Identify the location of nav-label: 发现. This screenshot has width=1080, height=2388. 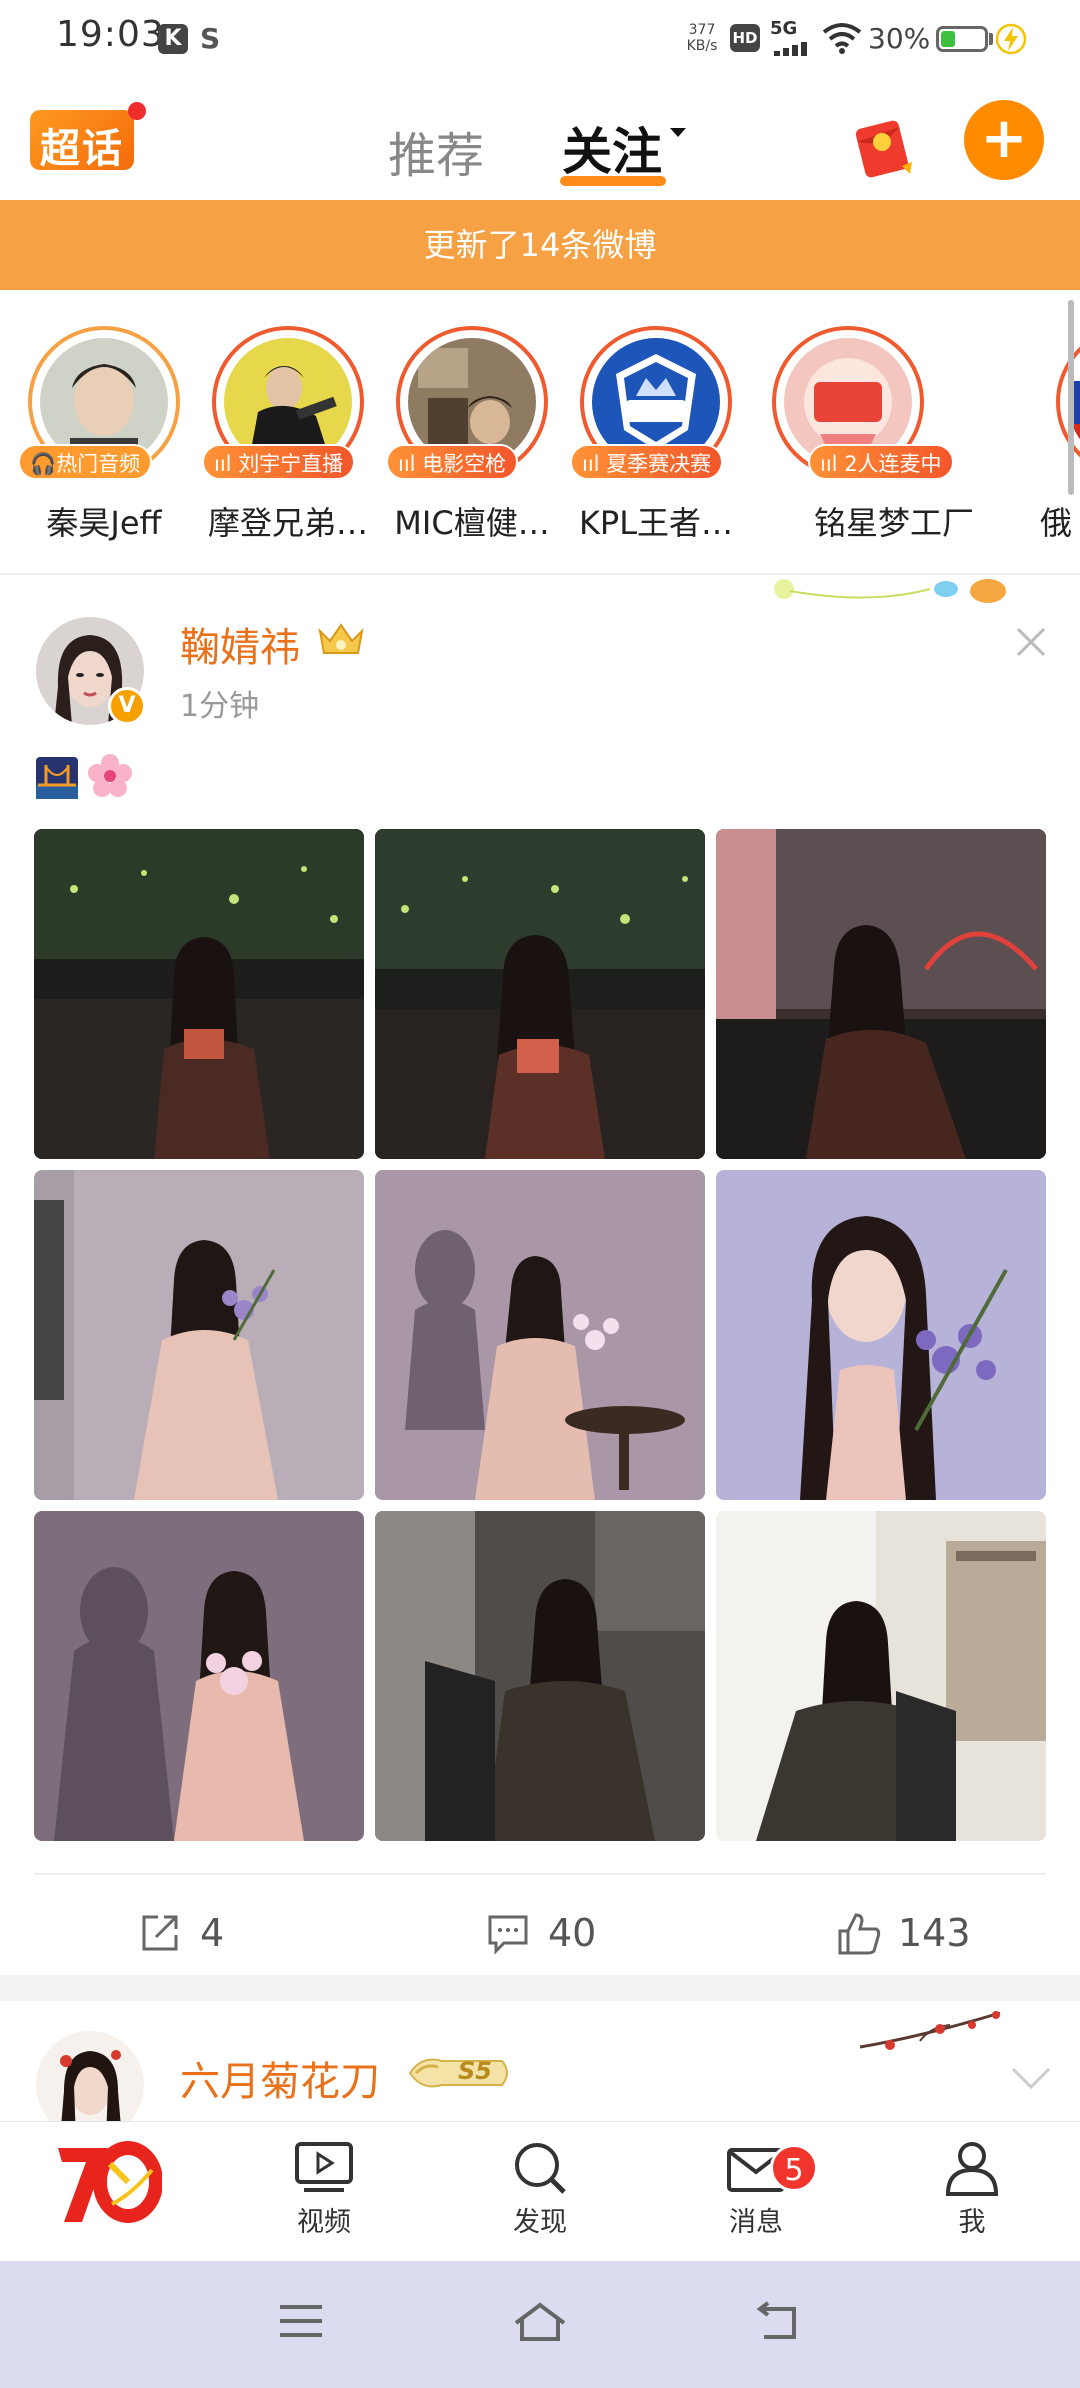
(540, 2222).